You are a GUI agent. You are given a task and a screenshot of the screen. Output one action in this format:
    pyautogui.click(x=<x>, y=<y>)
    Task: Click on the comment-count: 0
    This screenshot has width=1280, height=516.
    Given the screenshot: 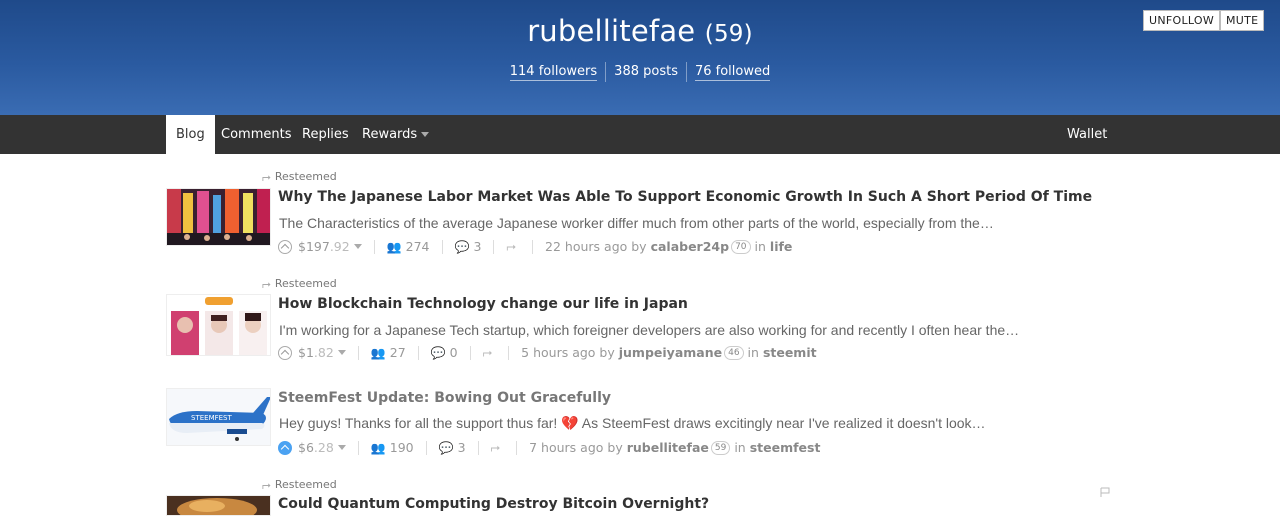 What is the action you would take?
    pyautogui.click(x=454, y=352)
    